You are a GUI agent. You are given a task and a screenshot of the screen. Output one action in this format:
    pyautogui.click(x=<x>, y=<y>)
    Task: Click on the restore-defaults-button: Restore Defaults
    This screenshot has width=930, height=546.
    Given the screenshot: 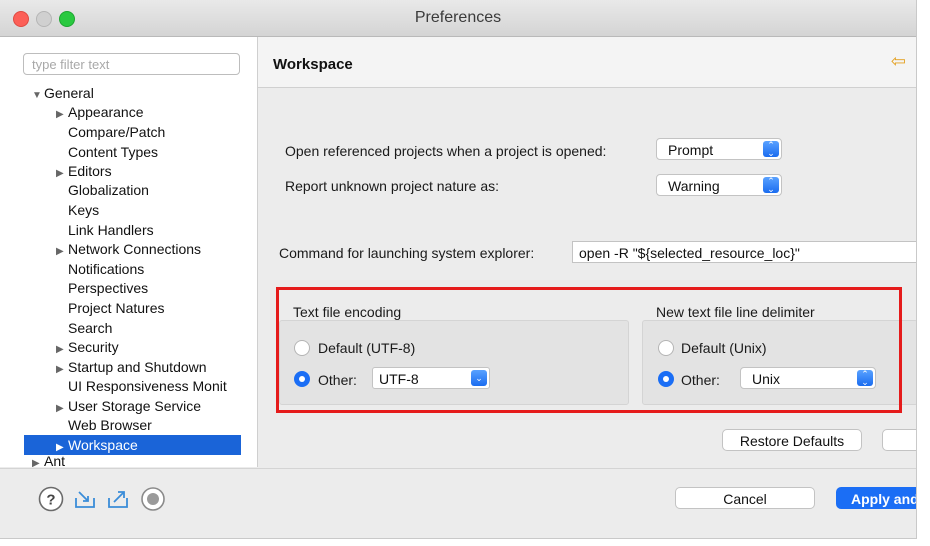 What is the action you would take?
    pyautogui.click(x=792, y=440)
    